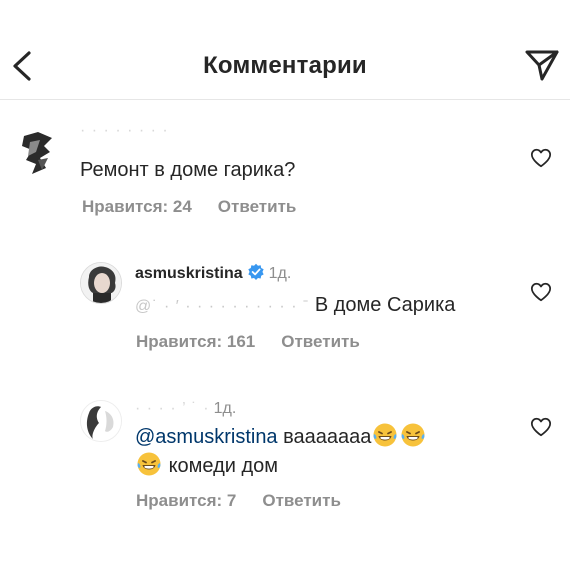 The height and width of the screenshot is (570, 570). Describe the element at coordinates (238, 501) in the screenshot. I see `comment-actions: Нравится: 7 Ответить` at that location.